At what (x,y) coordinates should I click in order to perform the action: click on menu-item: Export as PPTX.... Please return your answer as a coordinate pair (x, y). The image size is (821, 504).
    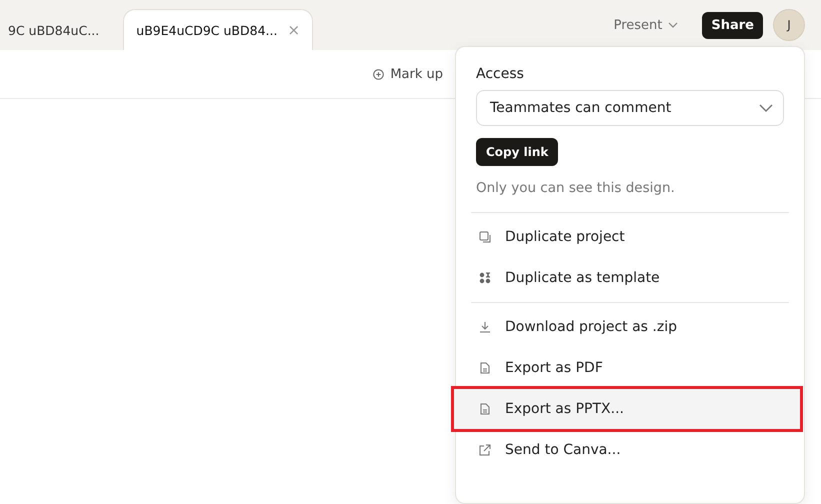
    Looking at the image, I should click on (627, 409).